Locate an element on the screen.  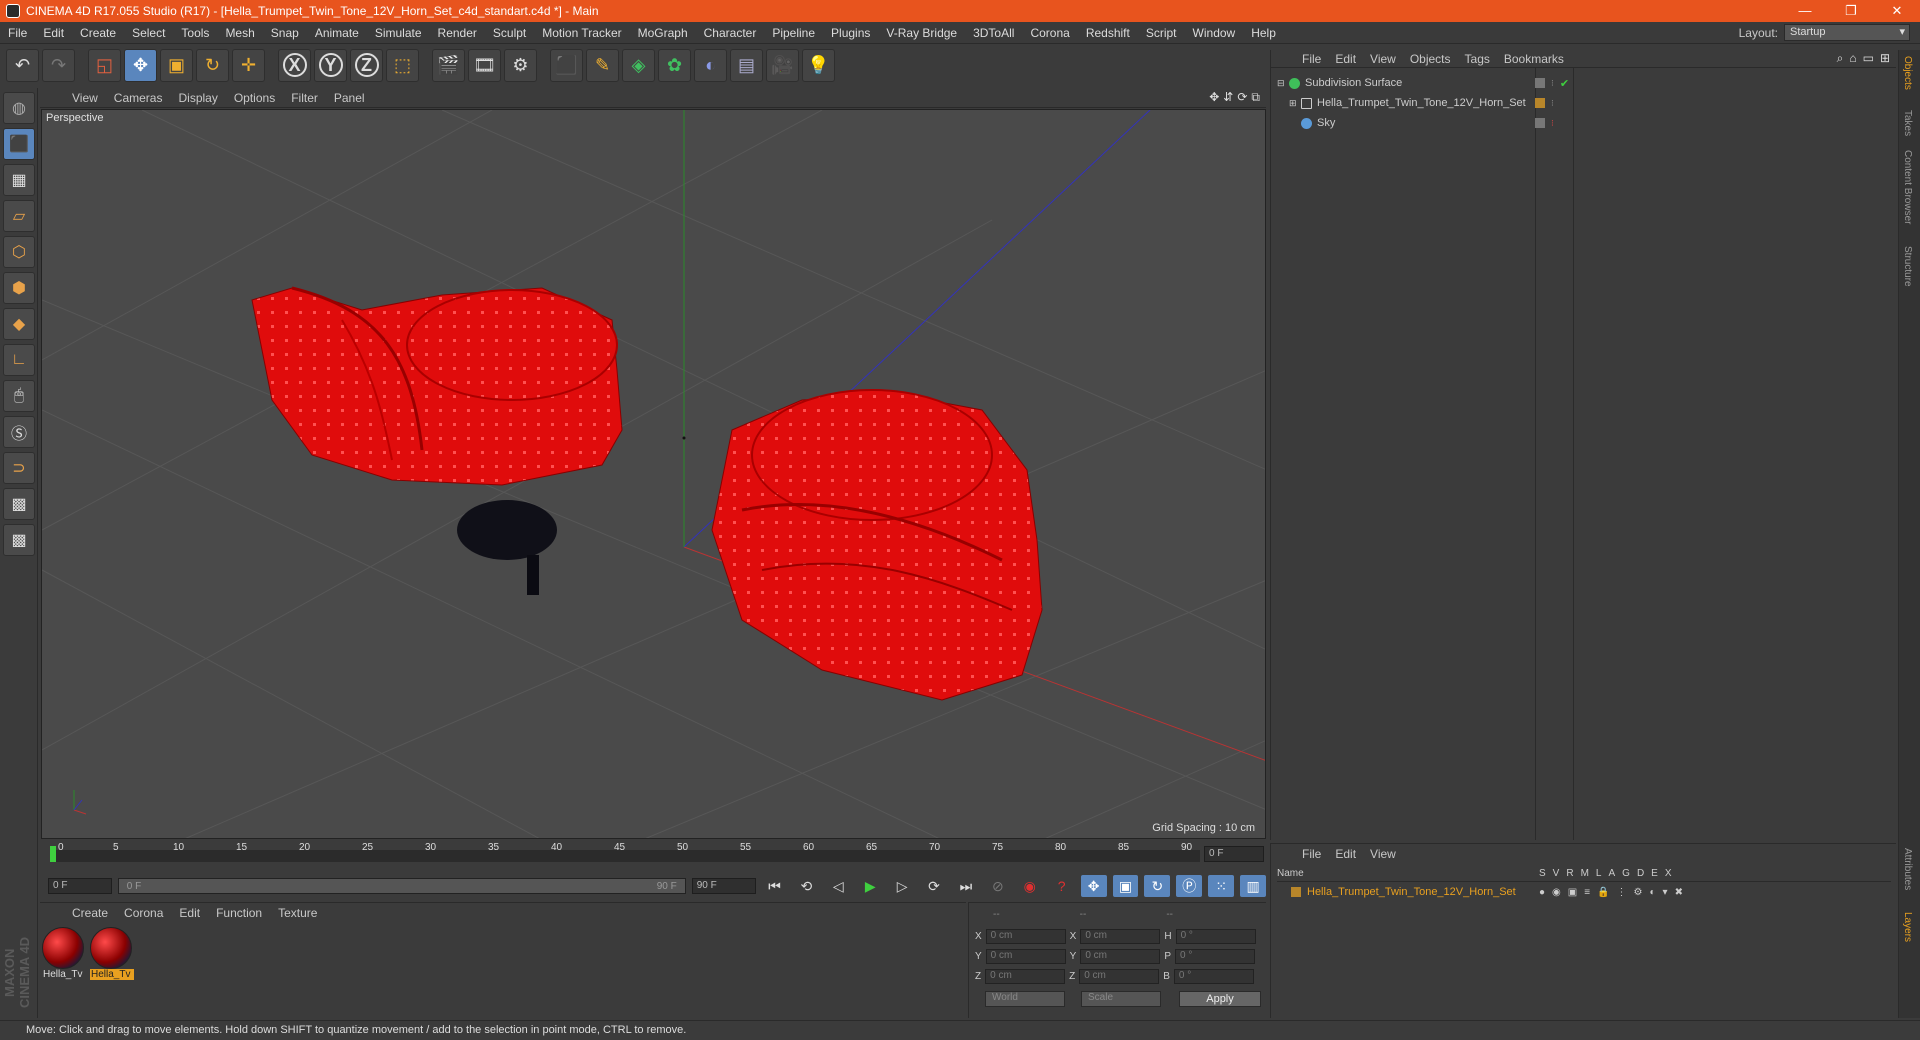
motion-record-icon: ⊘ is located at coordinates (998, 886).